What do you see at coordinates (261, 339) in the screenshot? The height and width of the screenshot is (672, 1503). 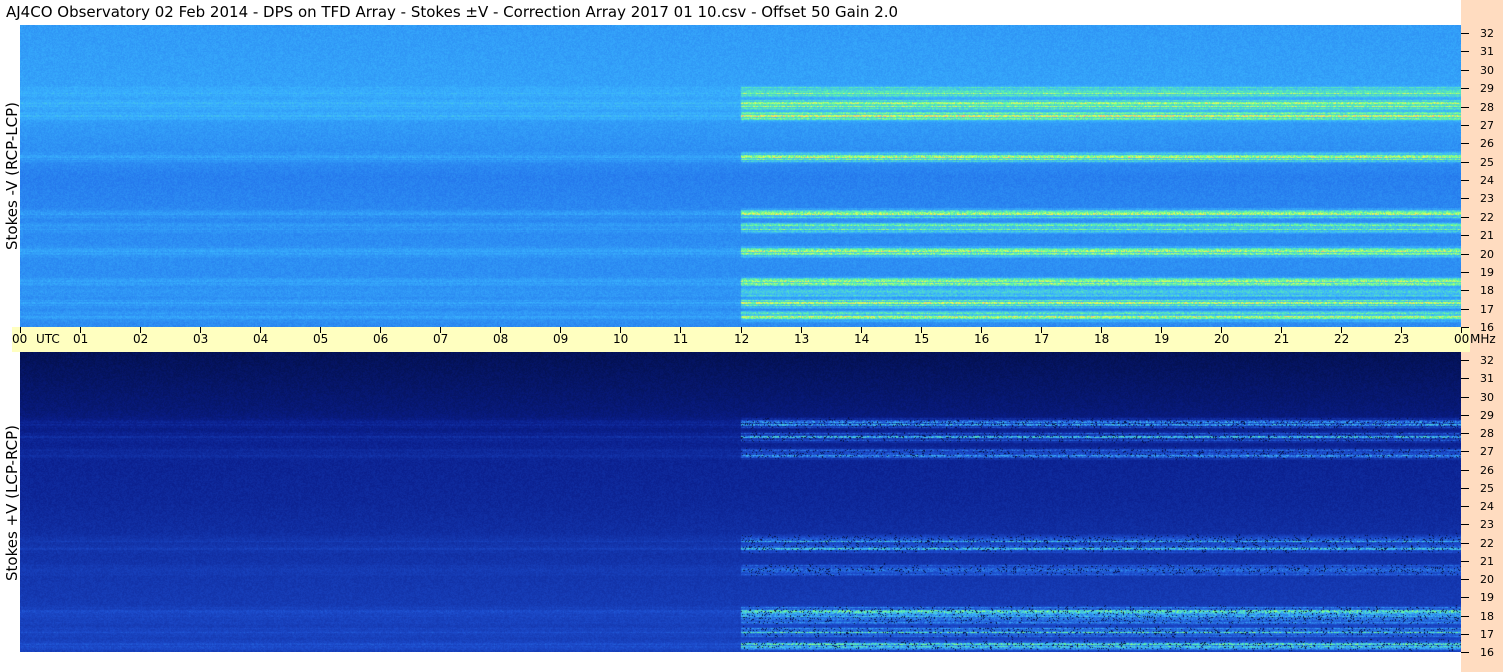 I see `x-tick-label: 04` at bounding box center [261, 339].